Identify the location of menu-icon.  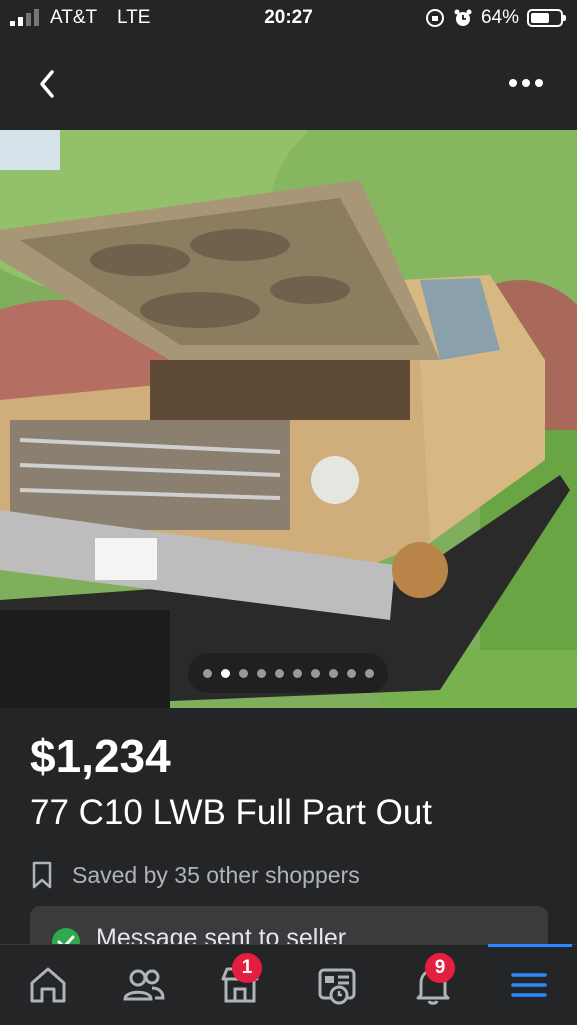
(529, 985).